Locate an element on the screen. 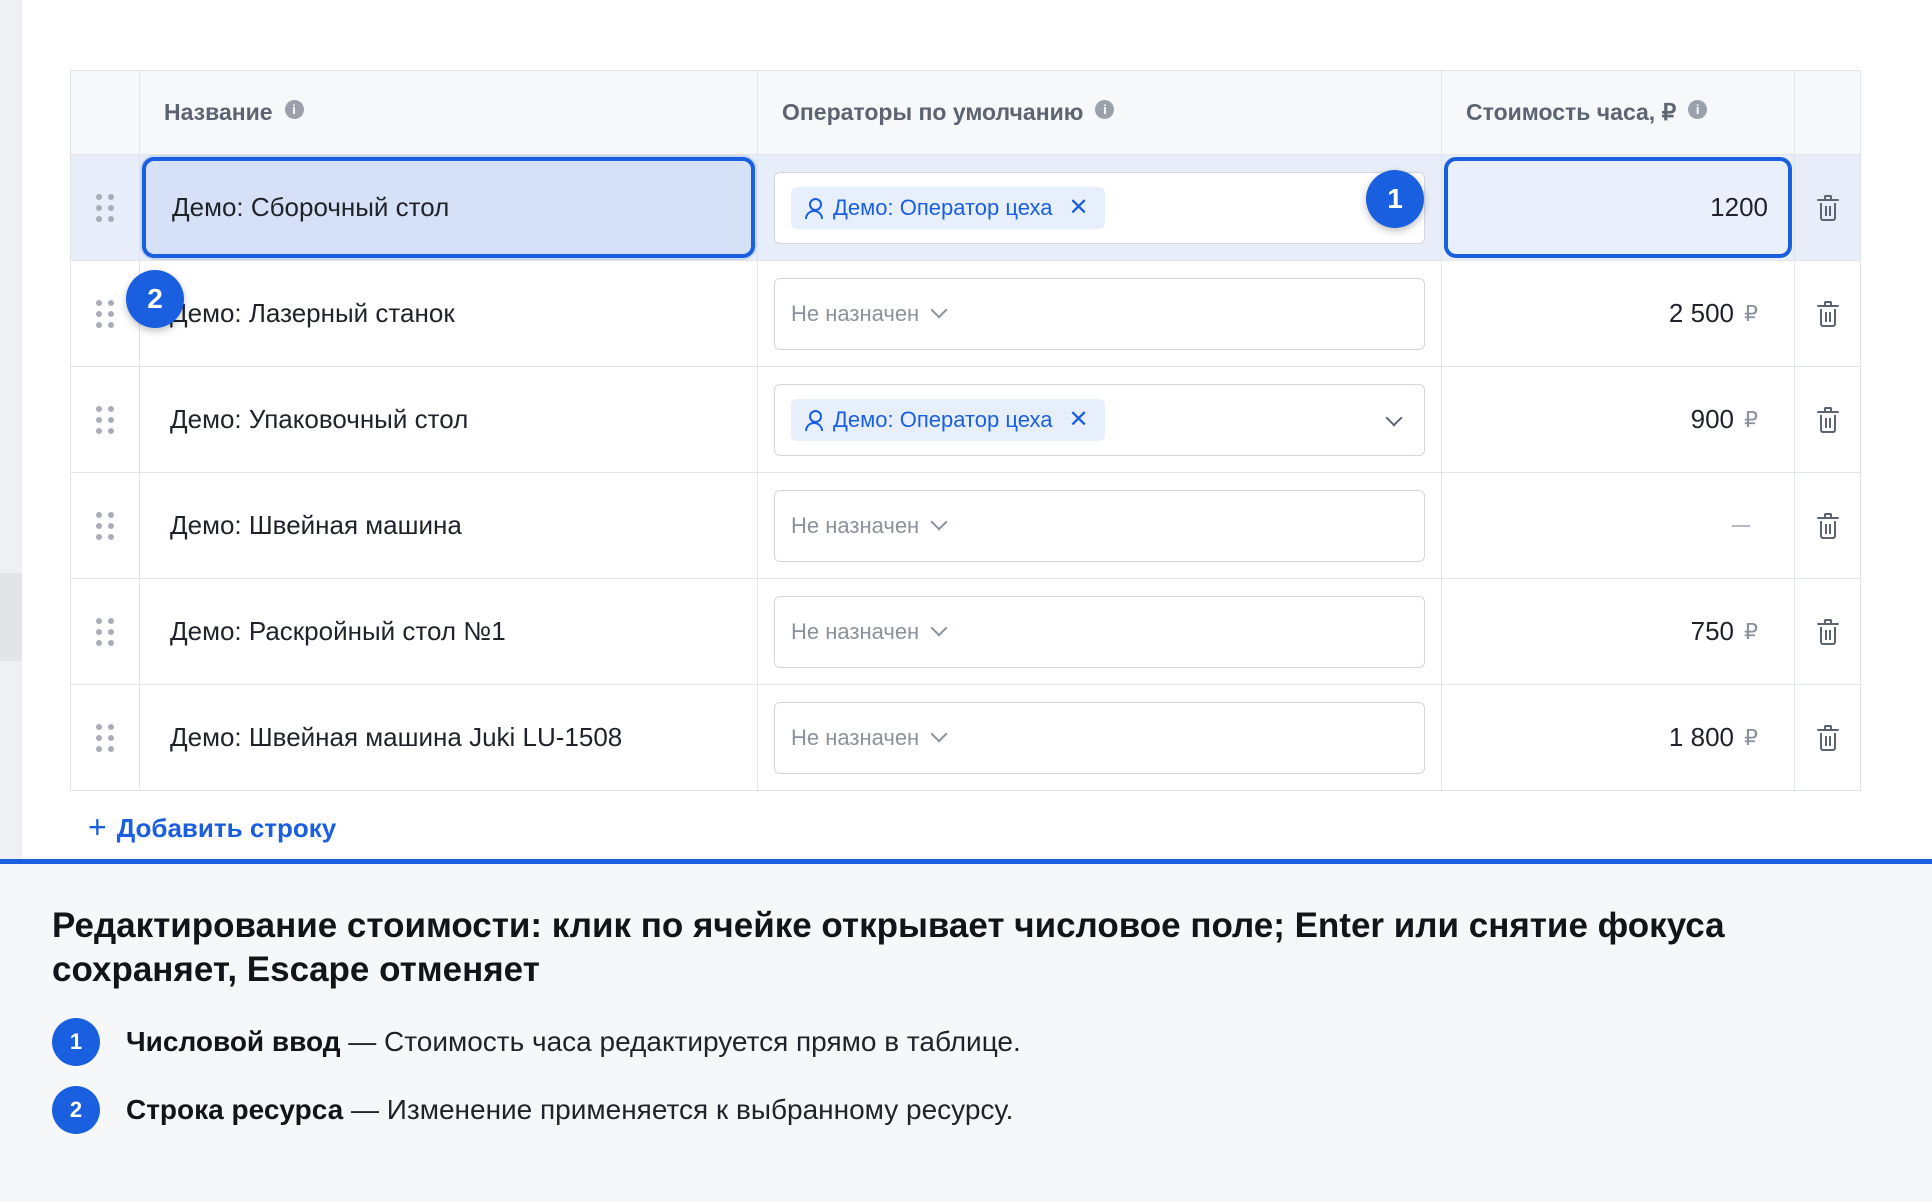  name-cell: Демо: Лазерный станок is located at coordinates (449, 313).